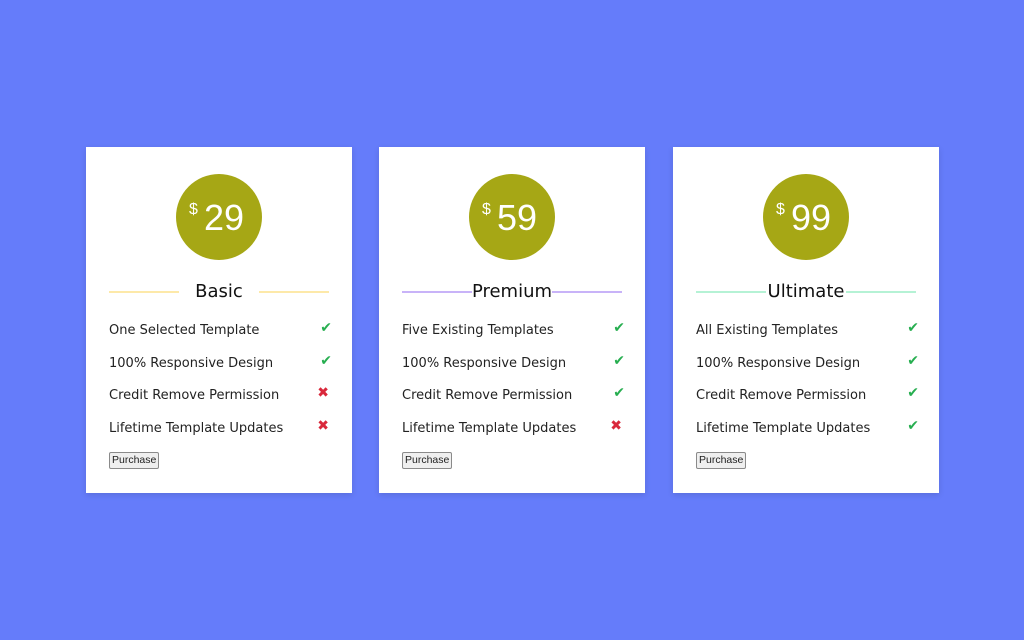  I want to click on feature-label: All Existing Templates, so click(767, 330).